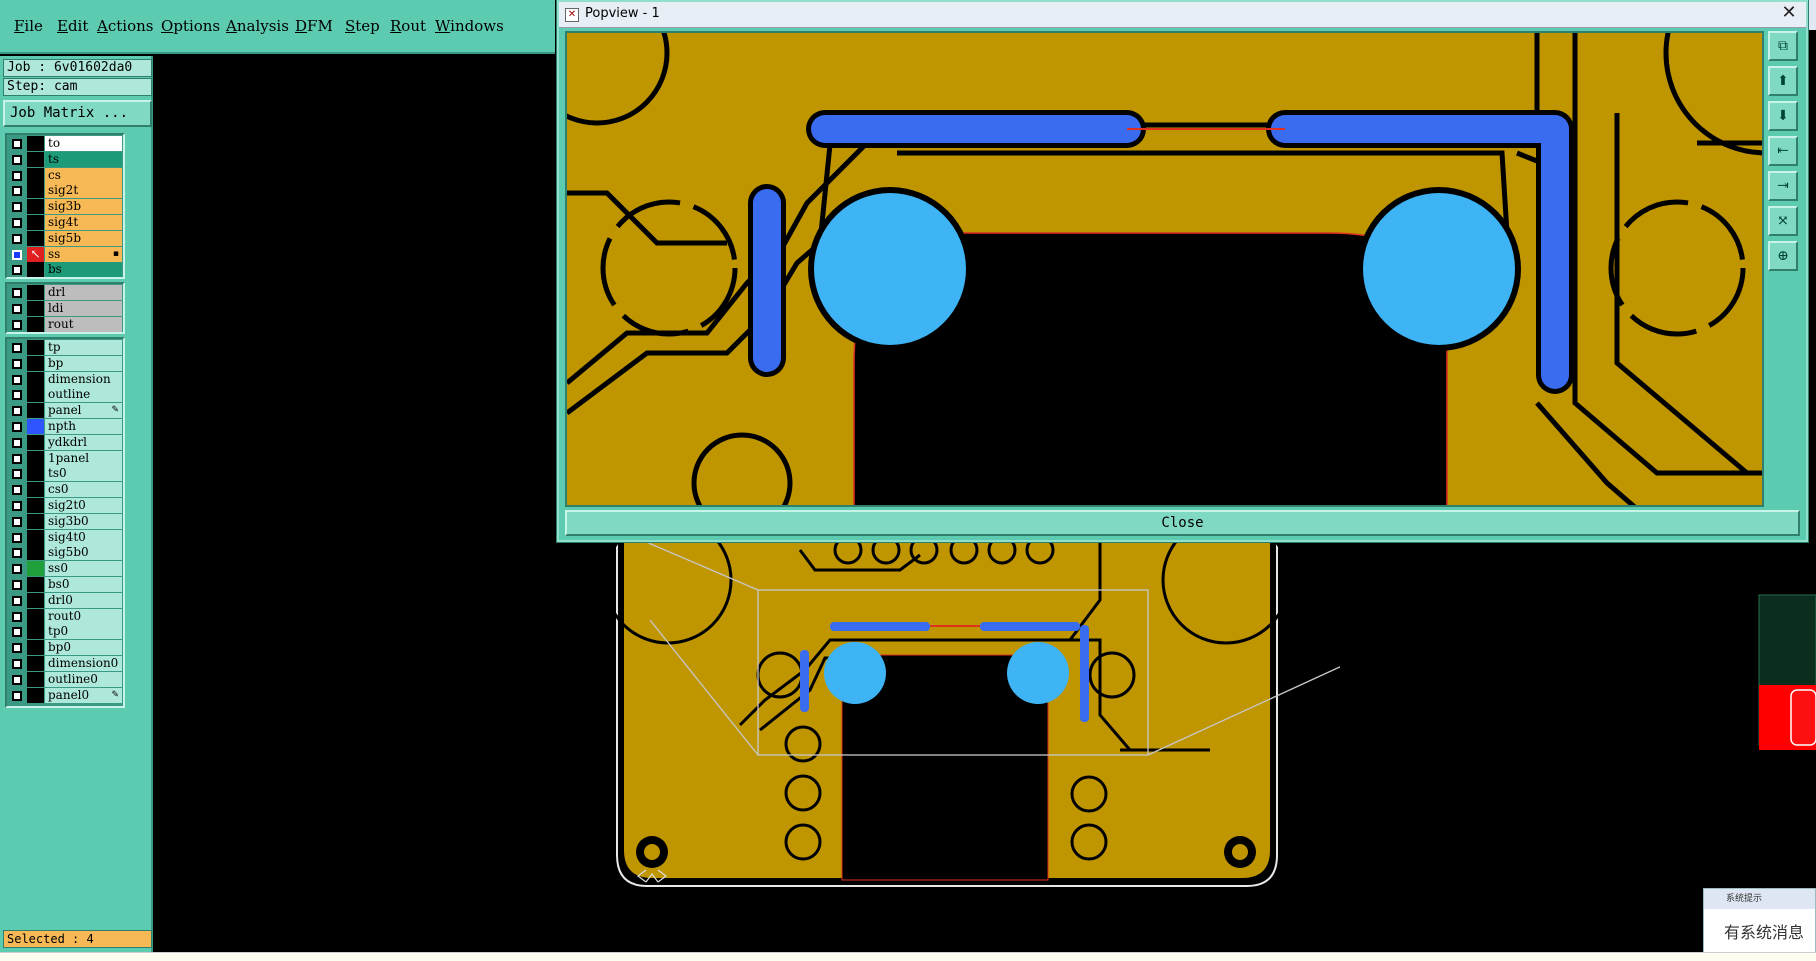  What do you see at coordinates (65, 308) in the screenshot?
I see `layer-row-ldi: ldi` at bounding box center [65, 308].